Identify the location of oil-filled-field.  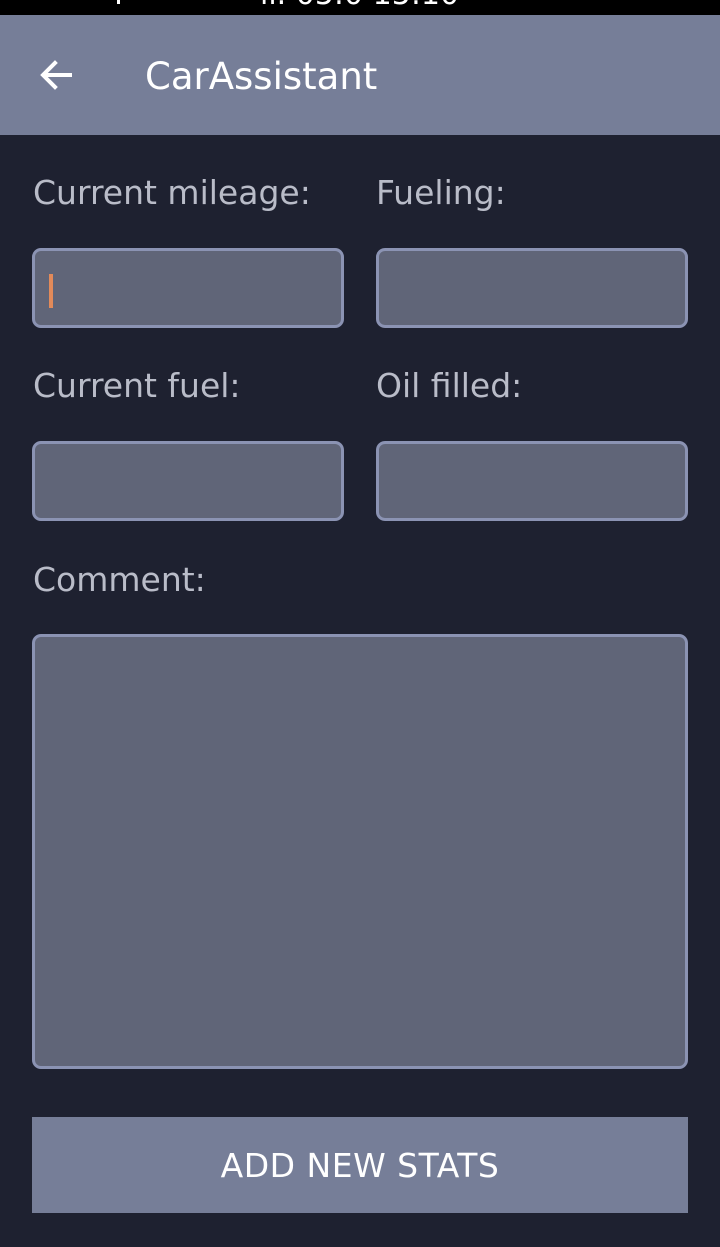
(532, 481).